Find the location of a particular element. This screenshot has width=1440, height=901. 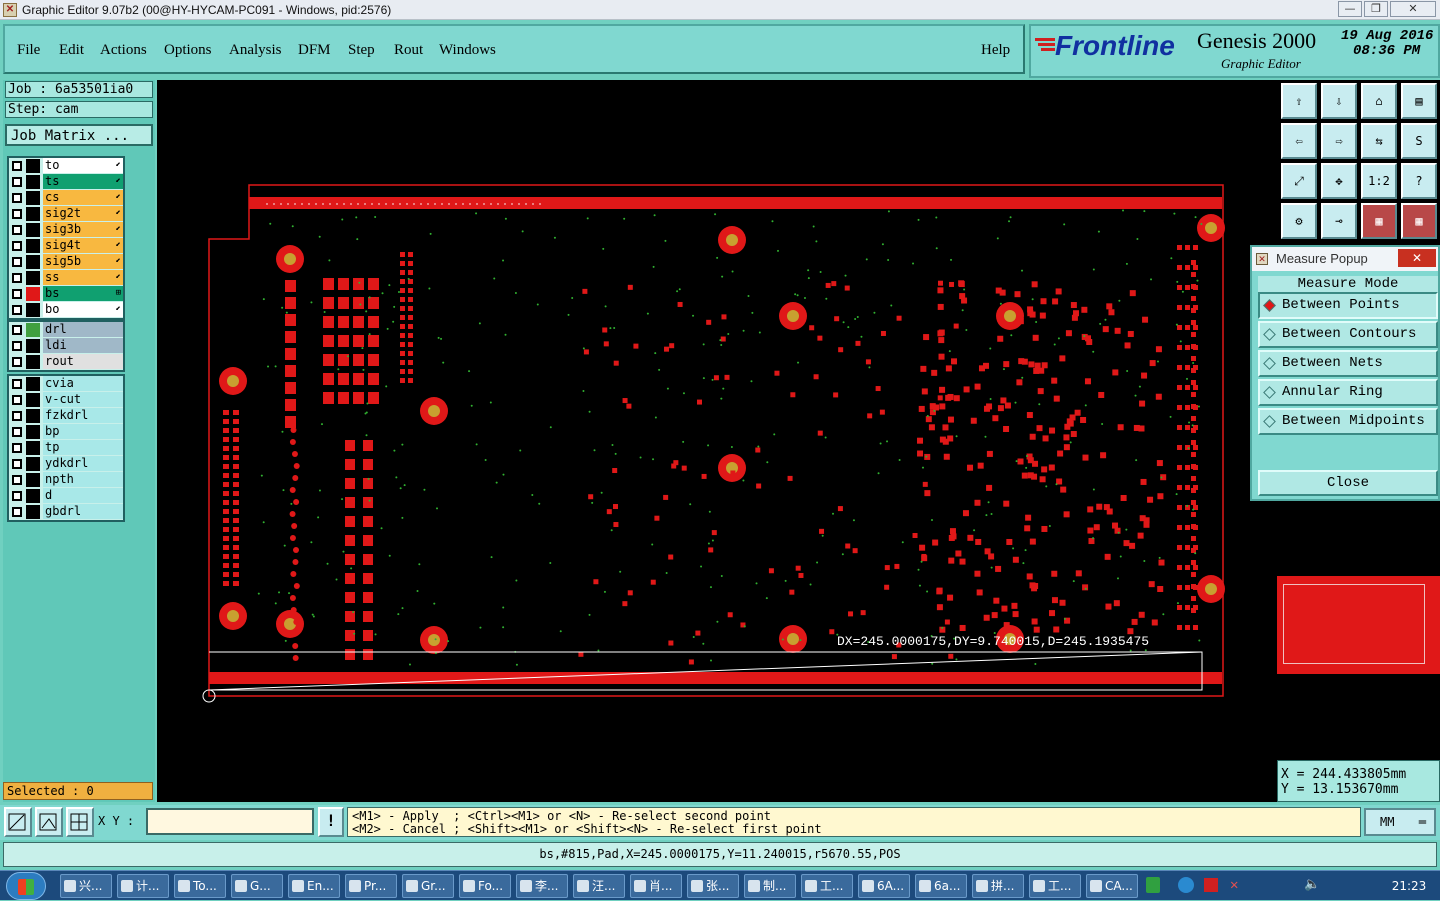

layer-row-npth: npth is located at coordinates (66, 480).